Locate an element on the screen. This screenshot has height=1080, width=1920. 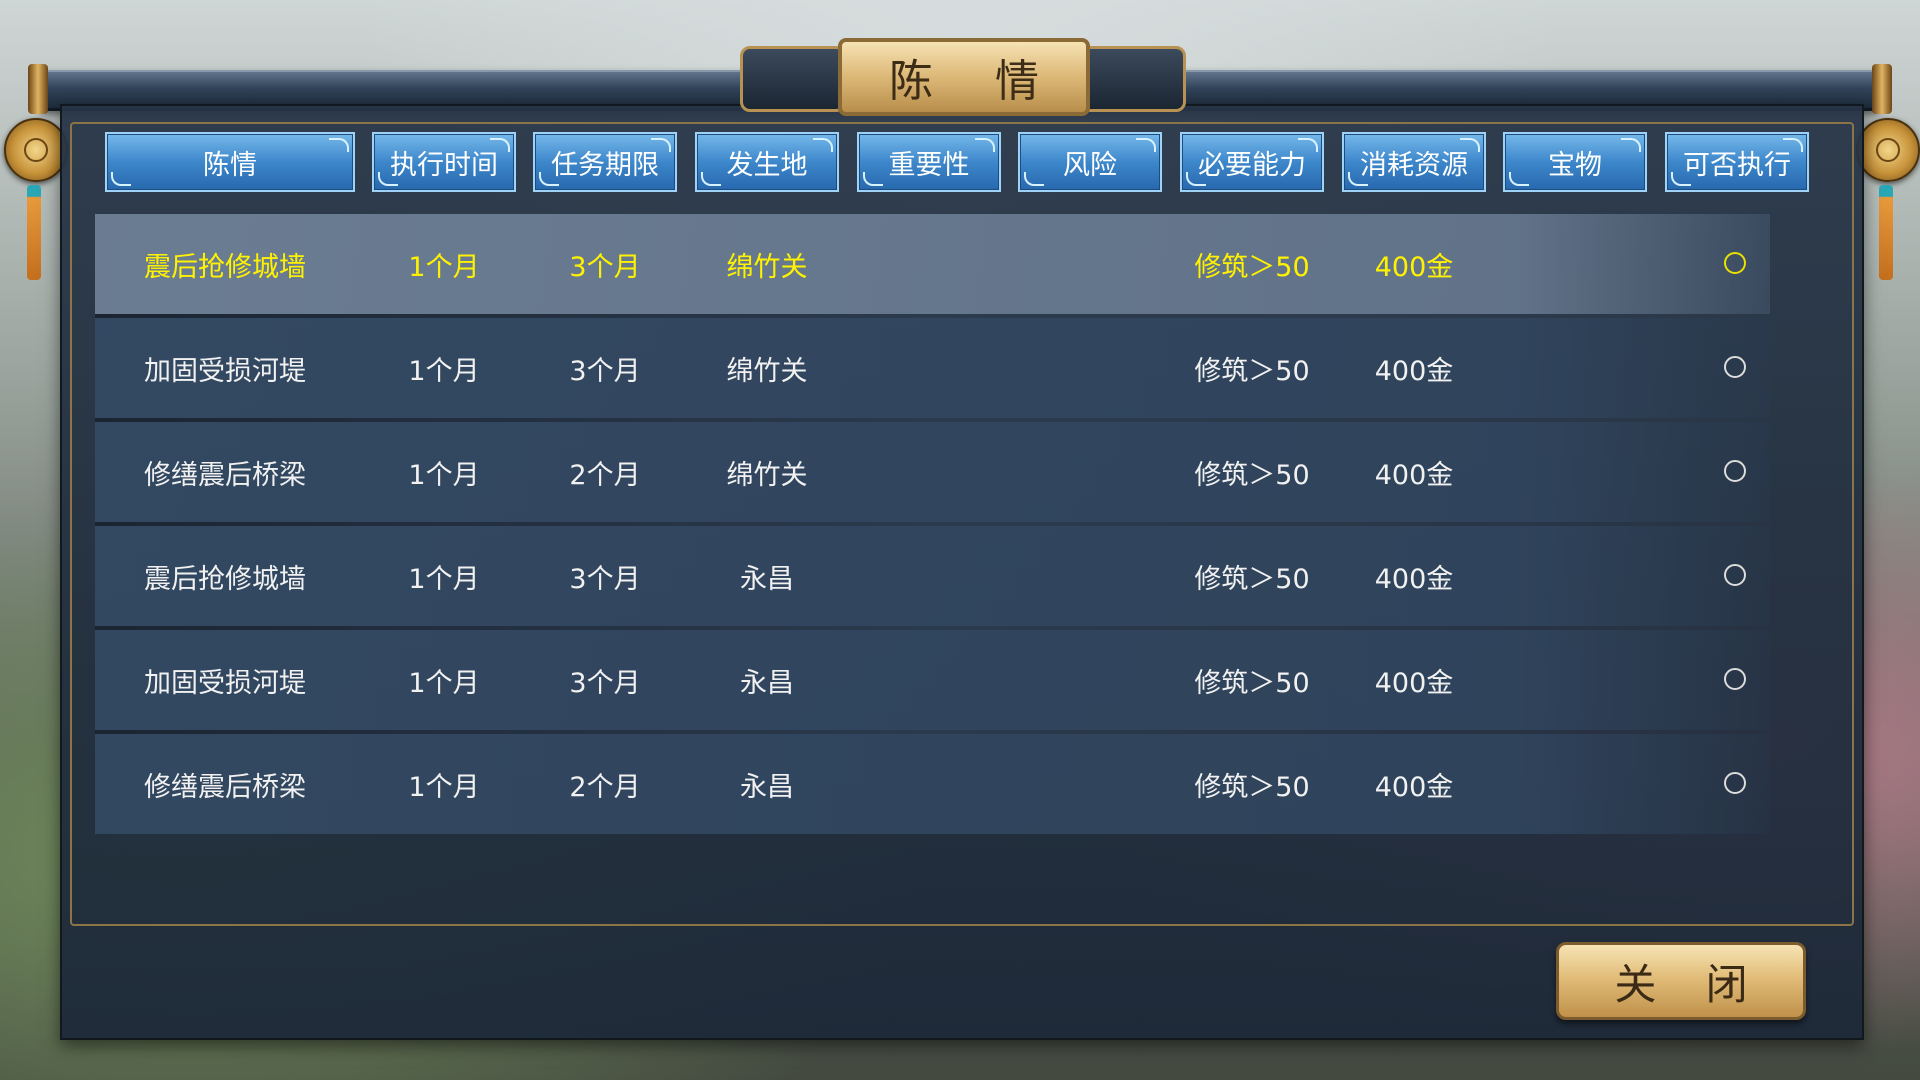
table-row: 修缮震后桥梁 1个月 2个月 永昌 修筑＞50 400金 is located at coordinates (932, 784).